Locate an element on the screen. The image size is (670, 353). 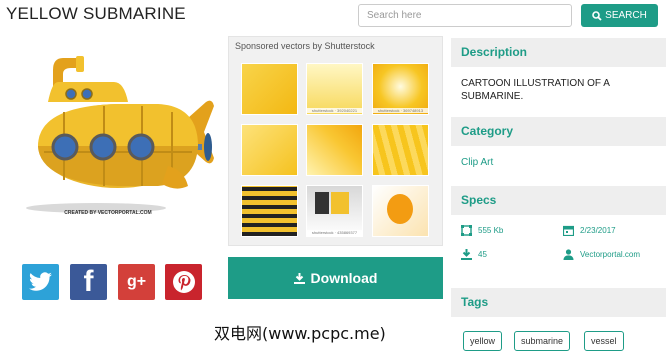
watermark: 双电网(www.pcpc.me) is located at coordinates (300, 333).